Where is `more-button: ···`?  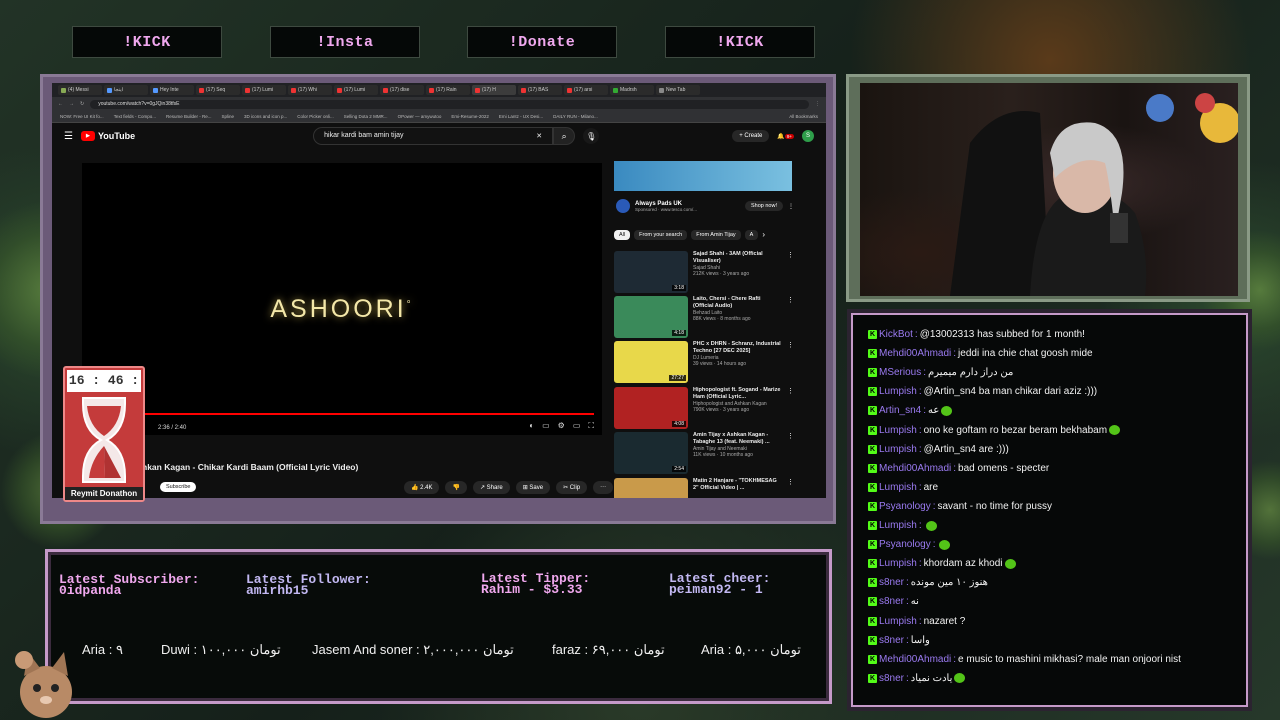 more-button: ··· is located at coordinates (603, 487).